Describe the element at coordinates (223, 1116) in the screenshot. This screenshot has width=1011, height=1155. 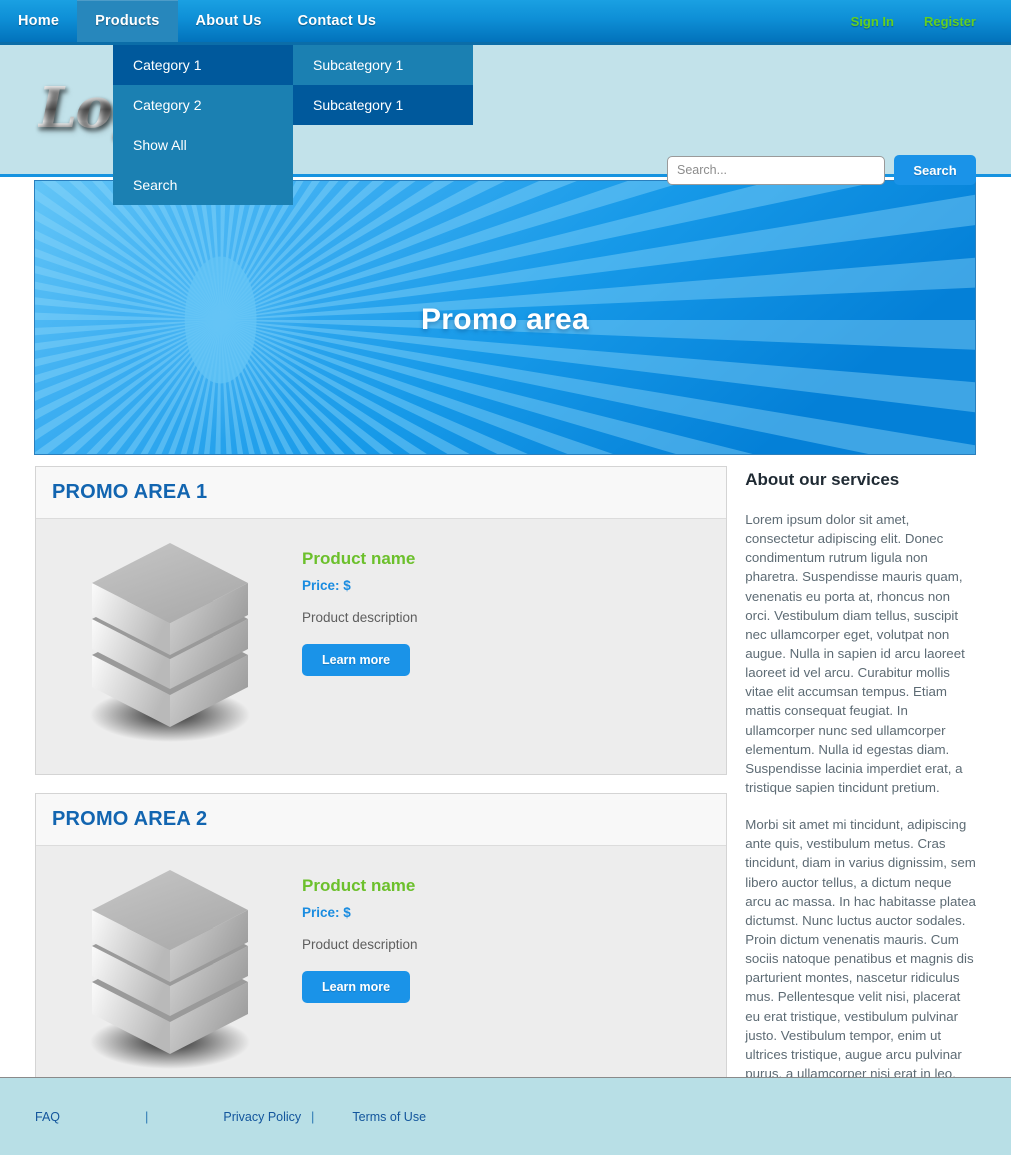
I see `footer-cell-privacy: | Privacy Policy` at that location.